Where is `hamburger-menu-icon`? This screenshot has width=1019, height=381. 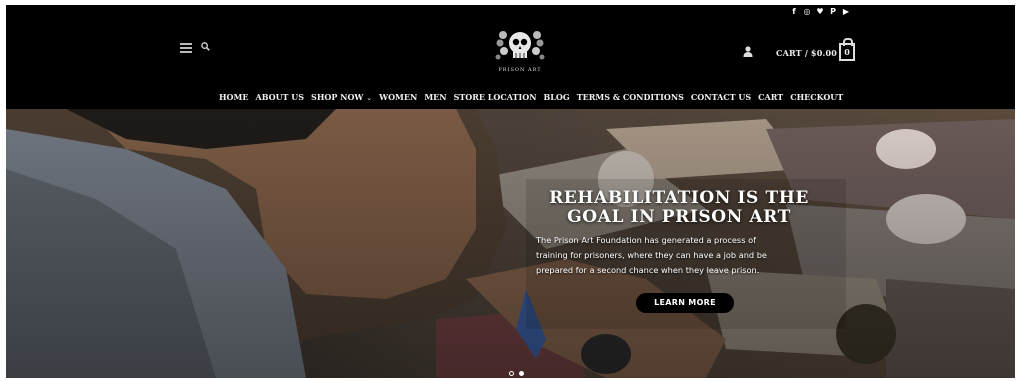
hamburger-menu-icon is located at coordinates (186, 48).